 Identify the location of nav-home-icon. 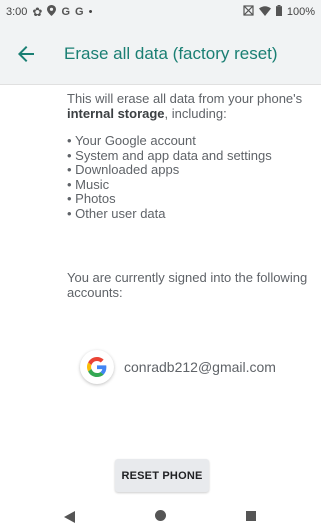
(160, 515).